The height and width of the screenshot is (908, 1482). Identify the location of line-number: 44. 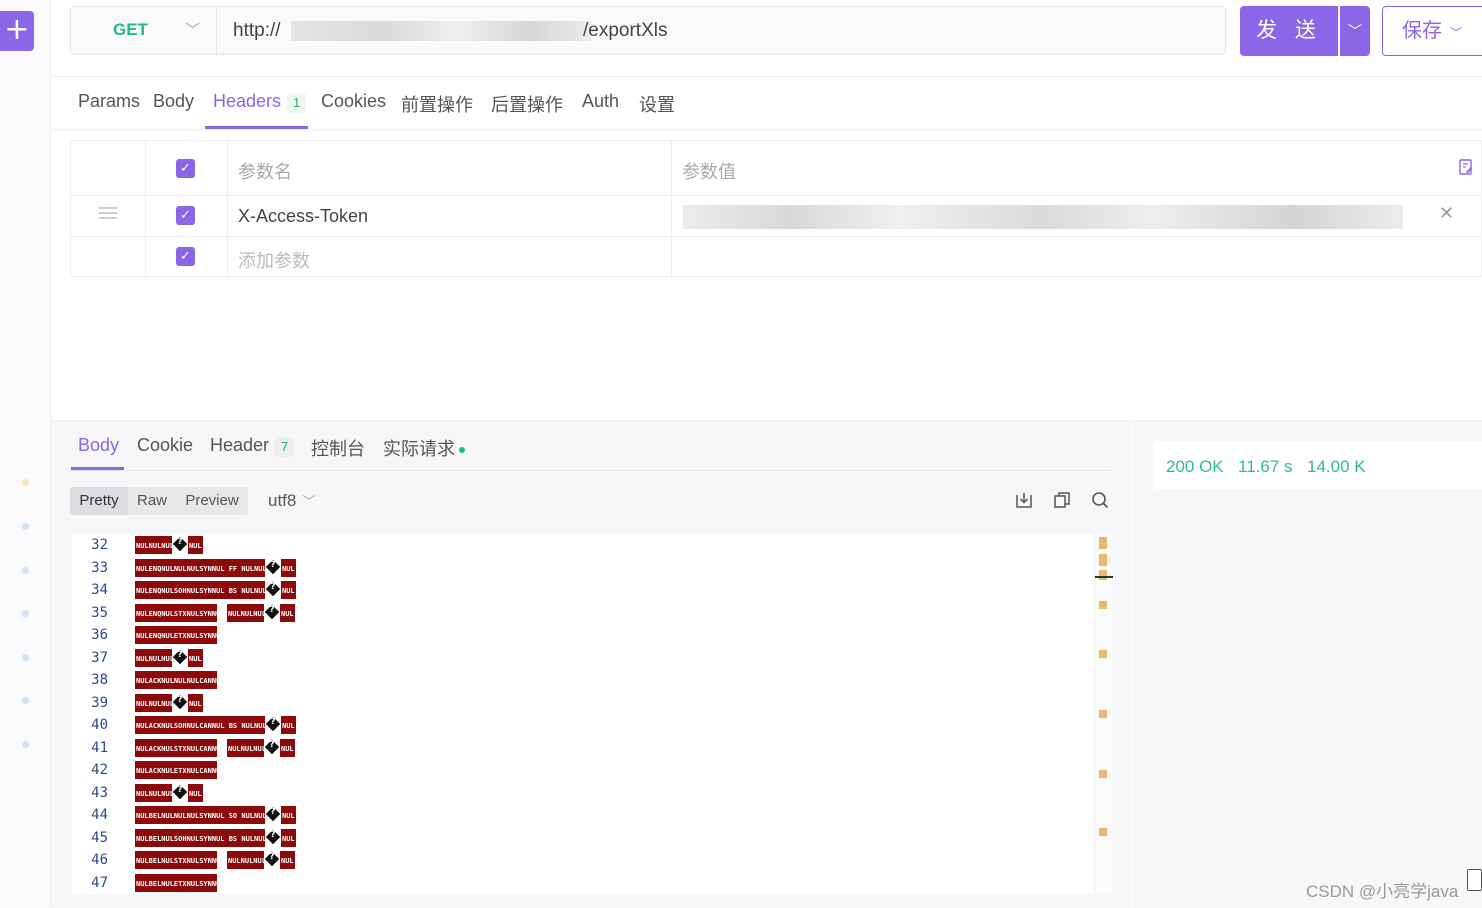
(99, 815).